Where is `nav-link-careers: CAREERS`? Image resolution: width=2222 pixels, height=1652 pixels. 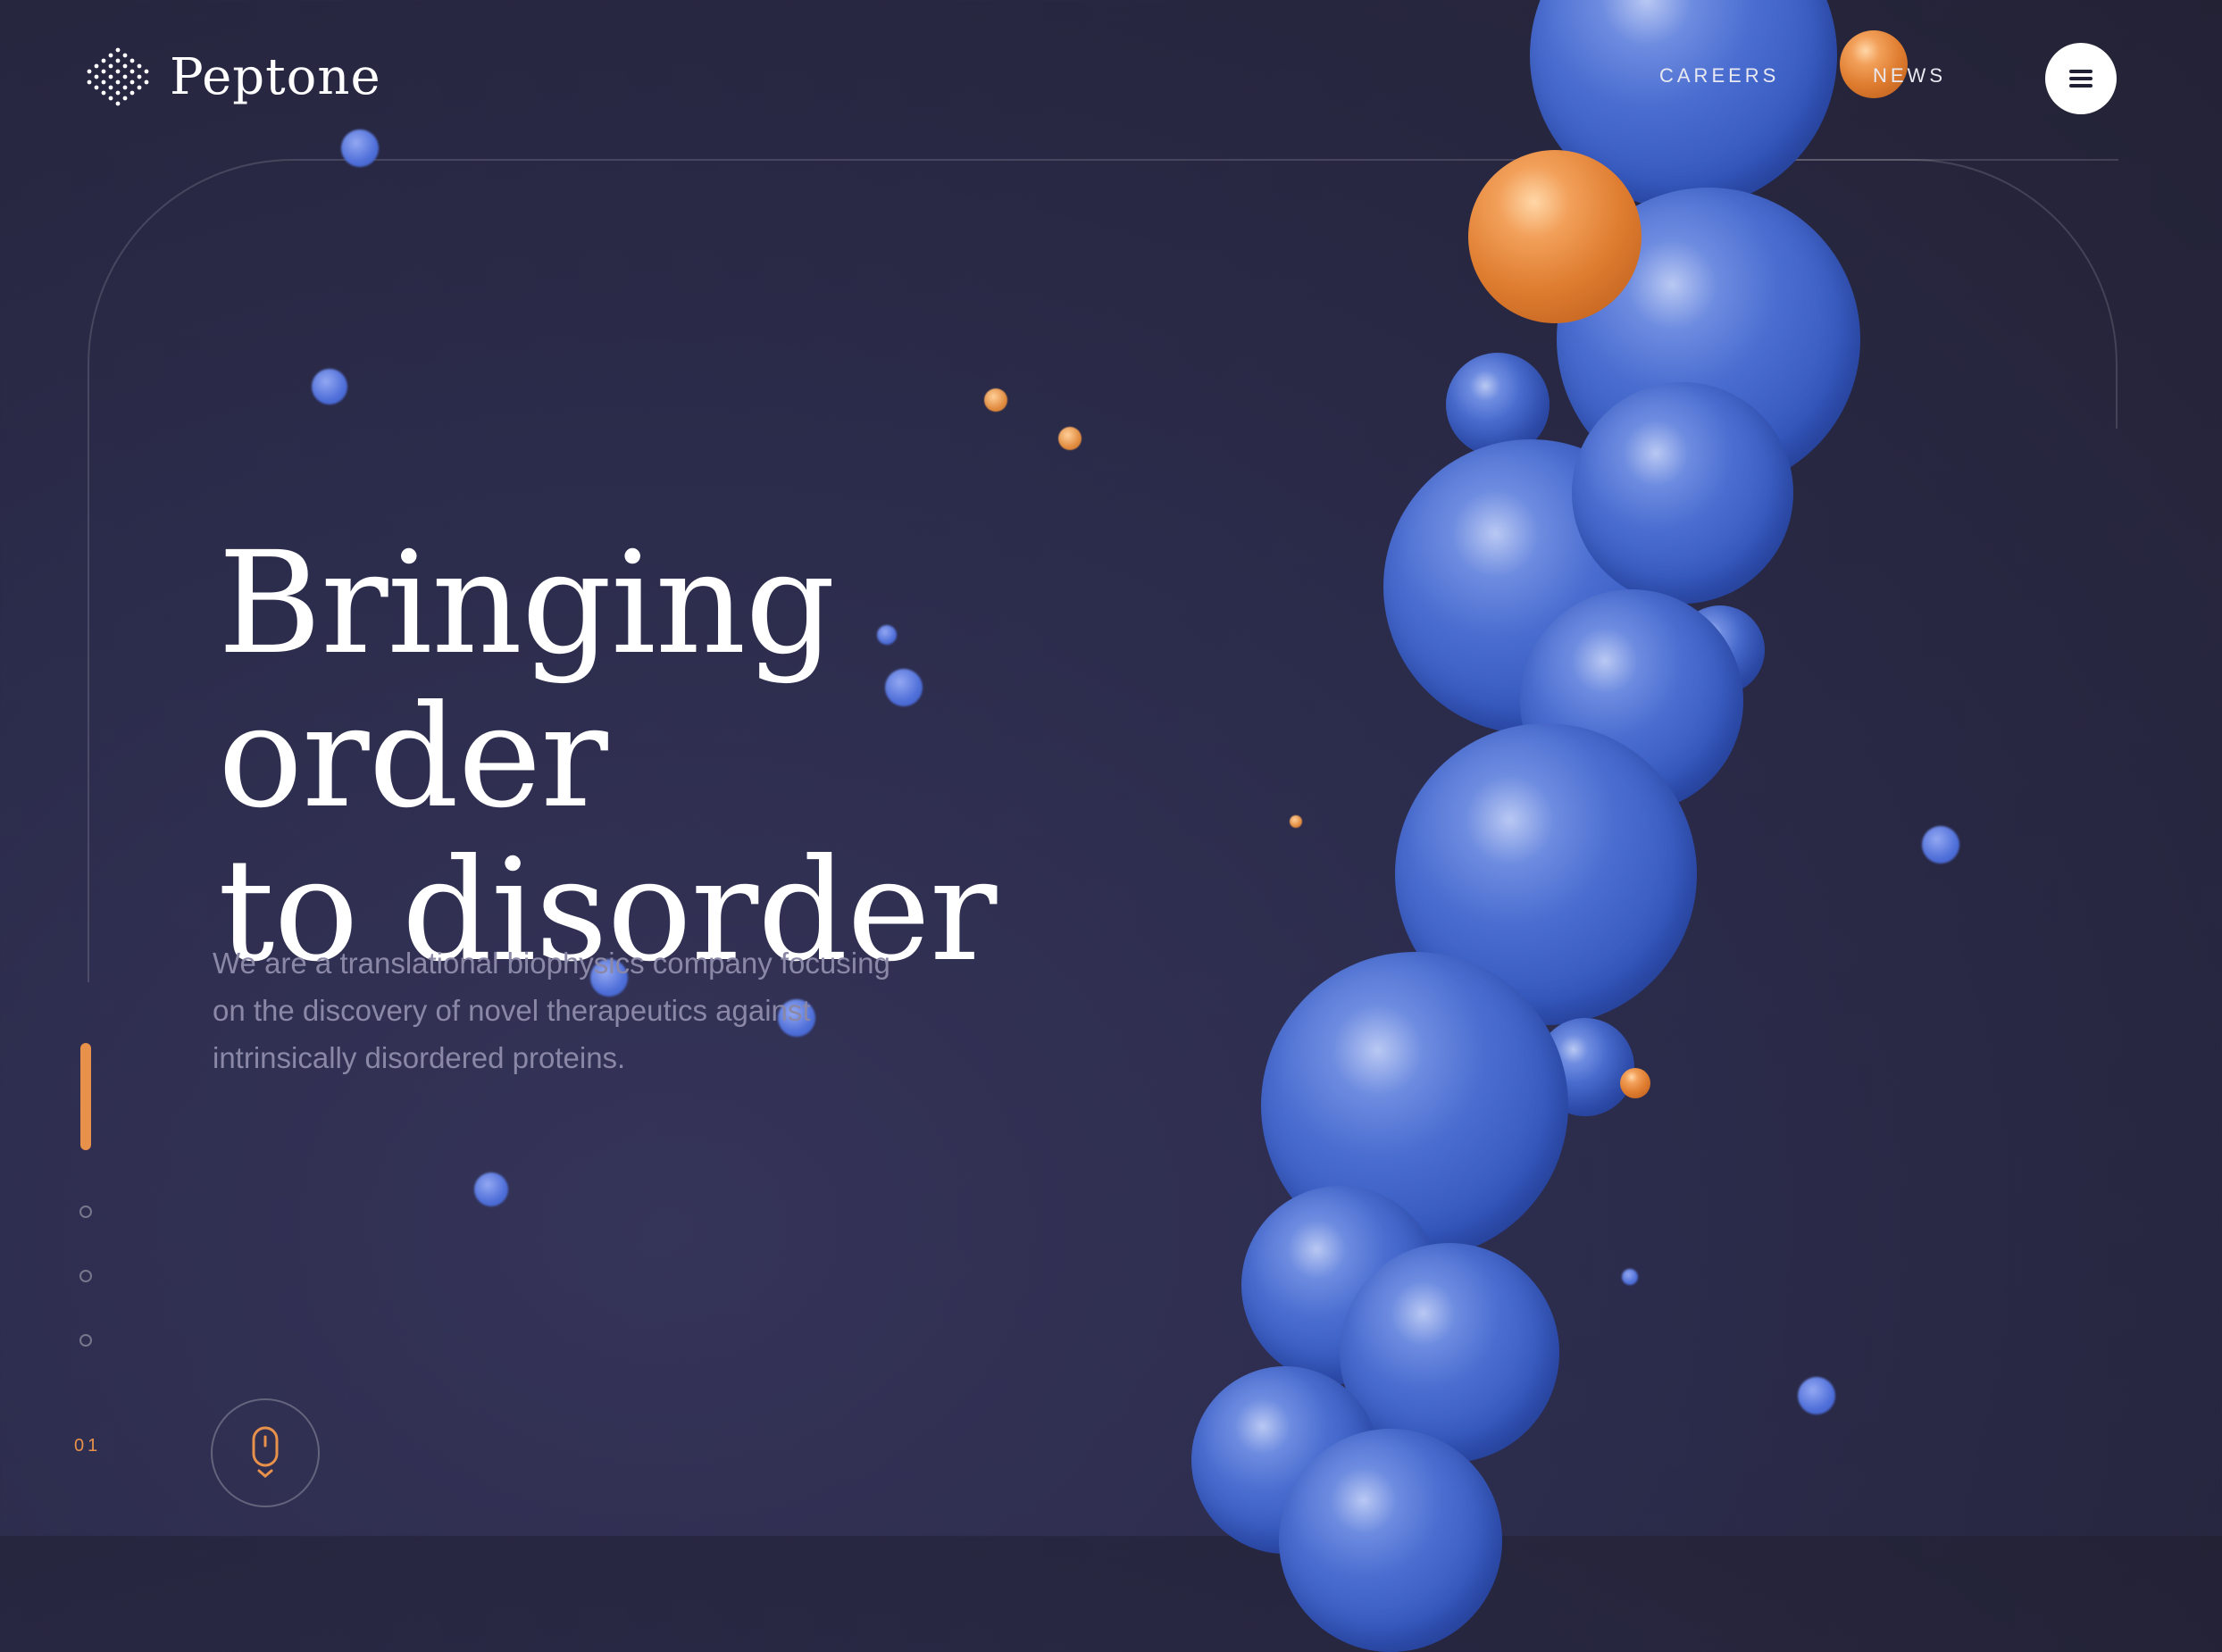
nav-link-careers: CAREERS is located at coordinates (1719, 76).